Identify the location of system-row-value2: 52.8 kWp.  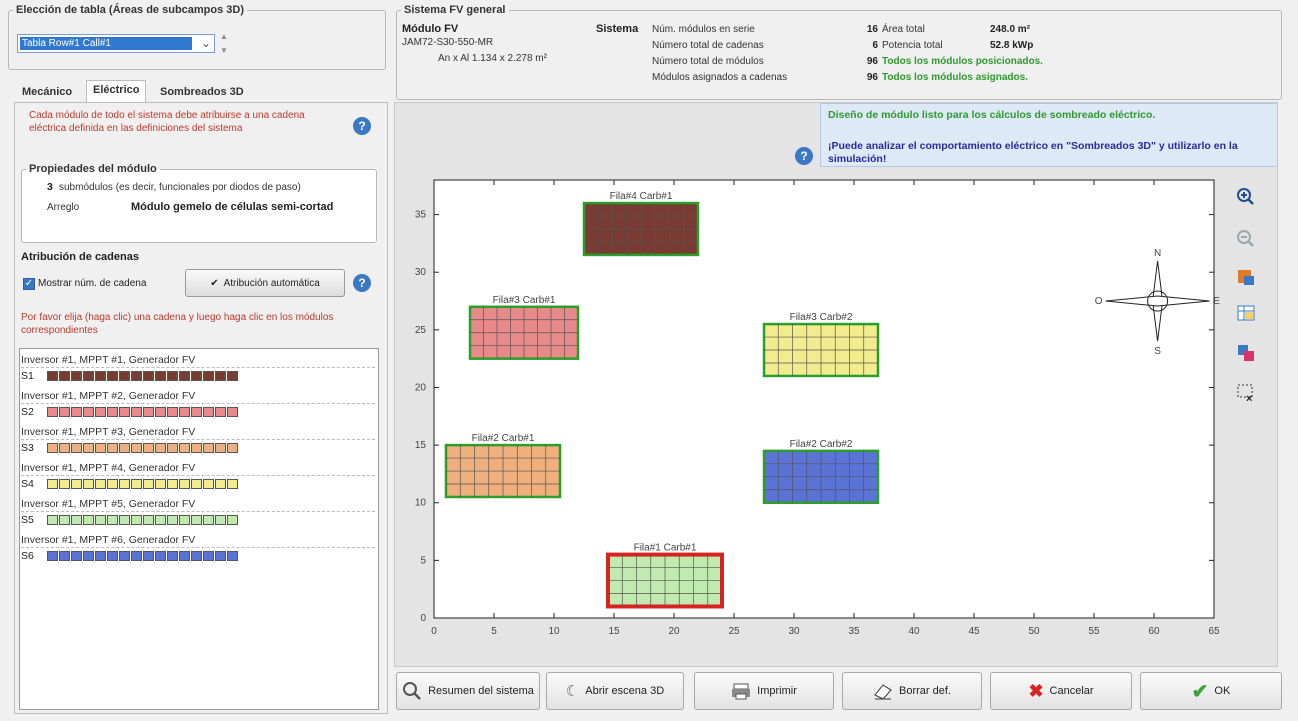
(1012, 45).